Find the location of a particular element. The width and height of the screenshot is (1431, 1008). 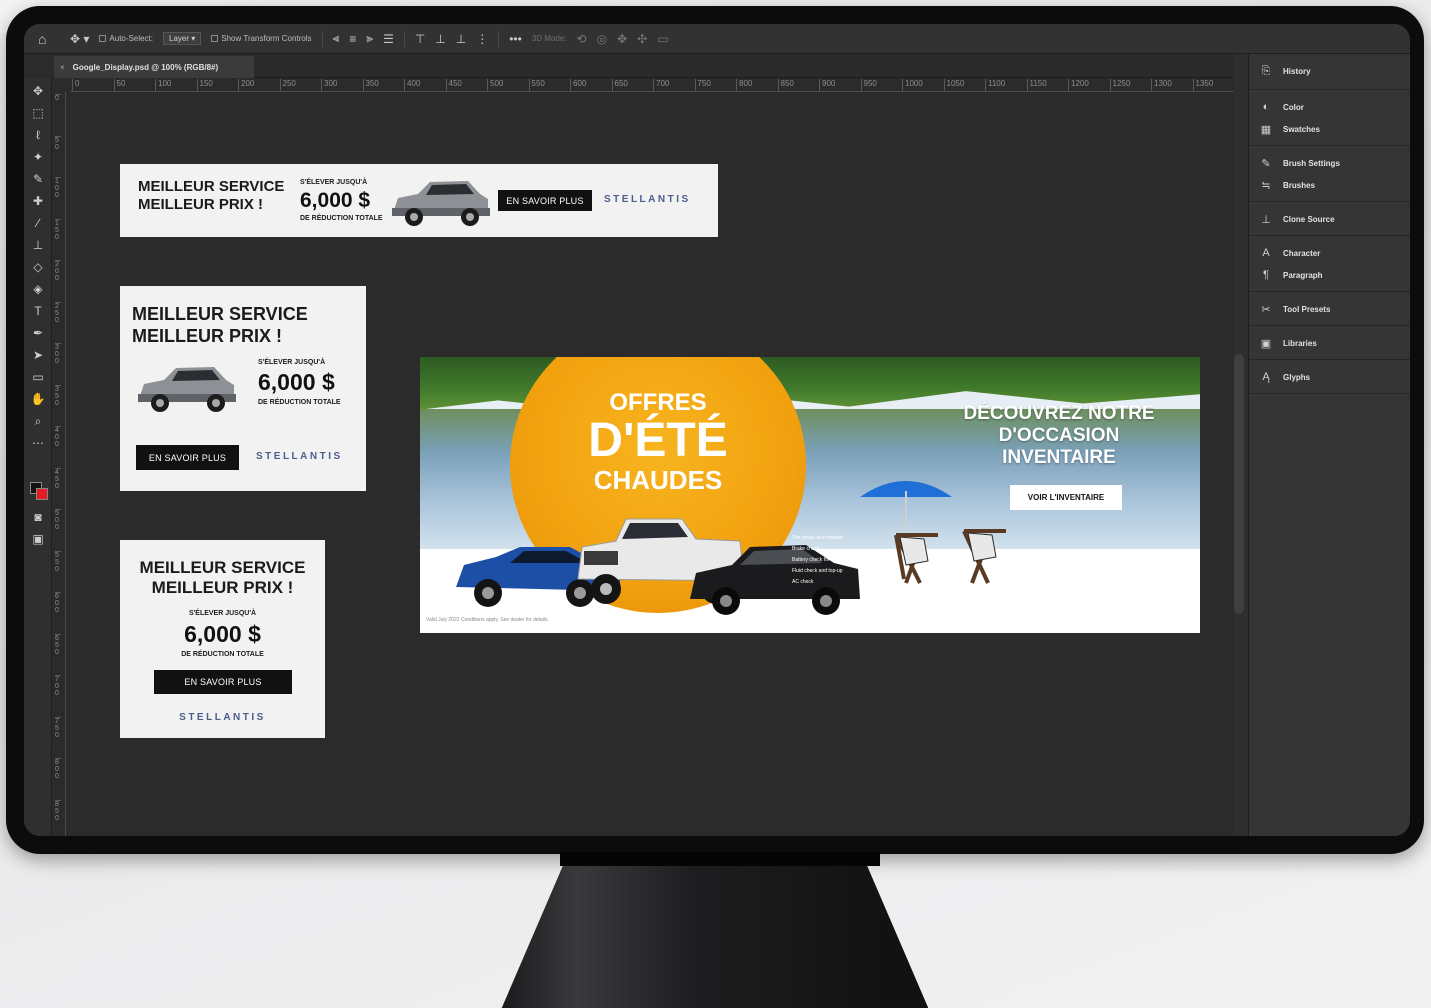

brush-tool-icon: ∕ is located at coordinates (38, 223).